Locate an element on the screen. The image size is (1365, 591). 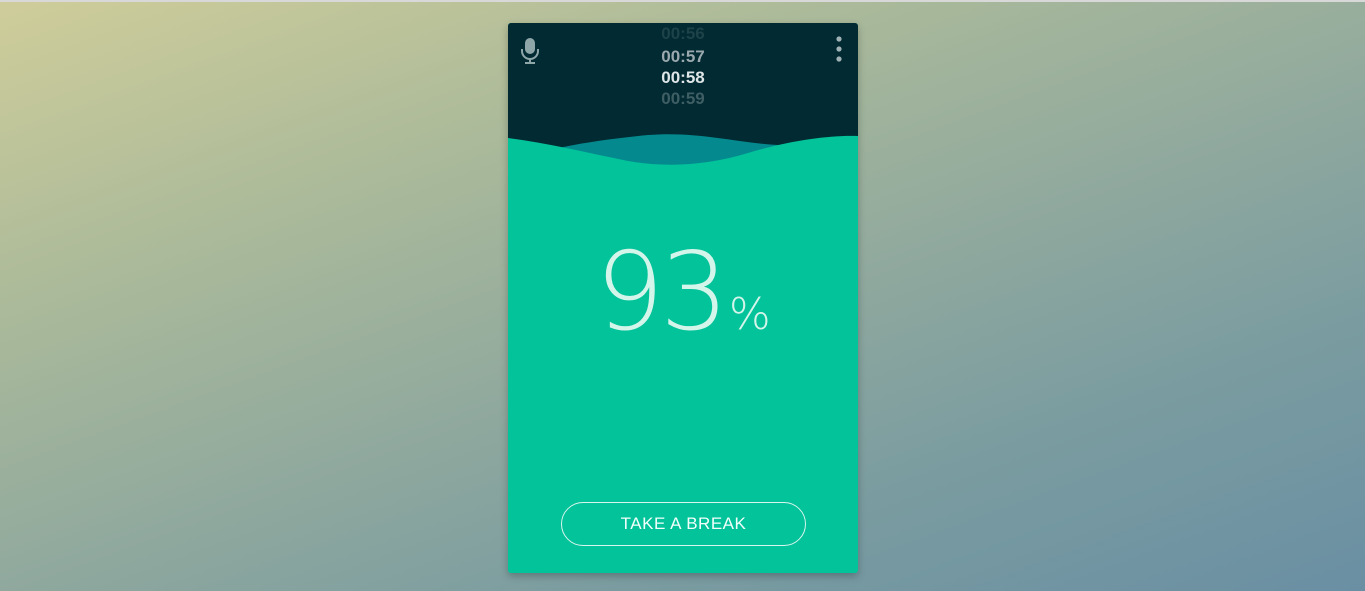
microphone-icon is located at coordinates (530, 51).